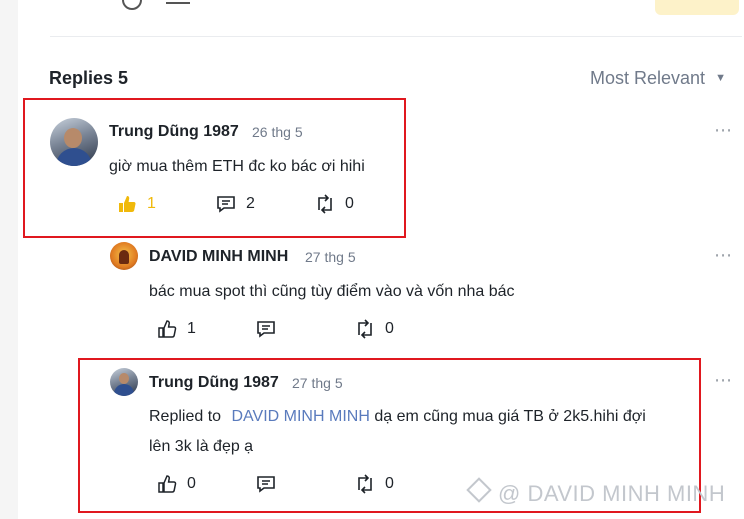  I want to click on top-partial-button, so click(697, 7).